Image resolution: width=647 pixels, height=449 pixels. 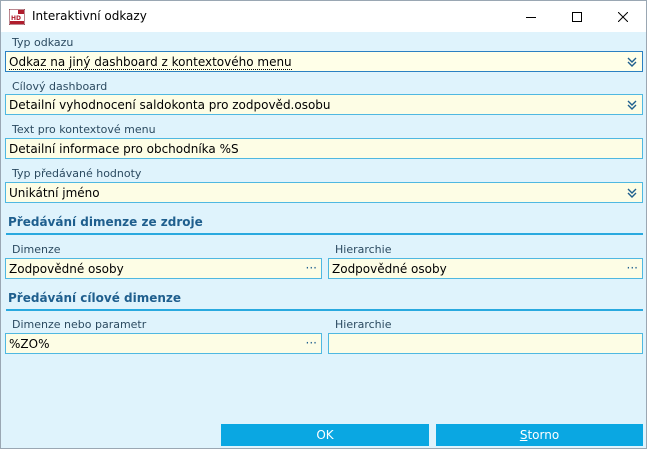 I want to click on close-icon, so click(x=623, y=16).